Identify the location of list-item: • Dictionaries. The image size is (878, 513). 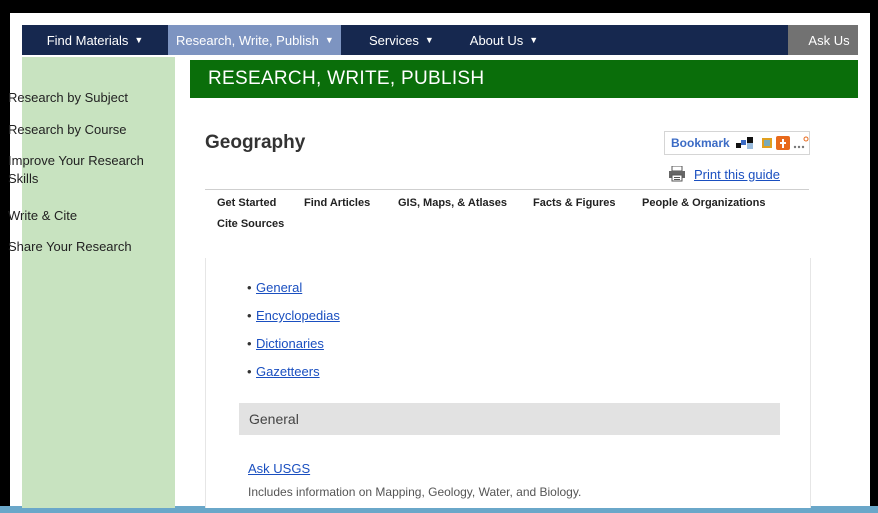
(285, 343).